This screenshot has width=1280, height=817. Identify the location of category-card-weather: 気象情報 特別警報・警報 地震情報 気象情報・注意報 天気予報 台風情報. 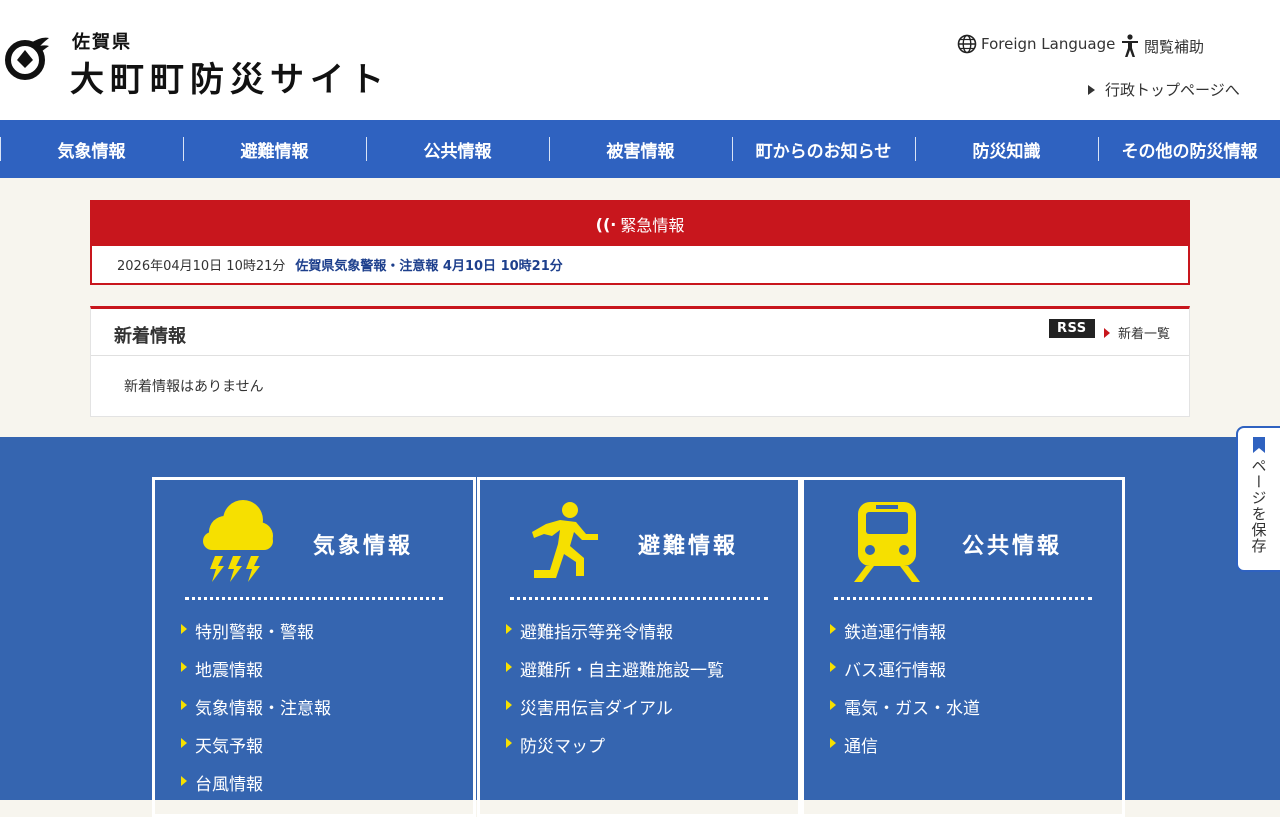
(314, 647).